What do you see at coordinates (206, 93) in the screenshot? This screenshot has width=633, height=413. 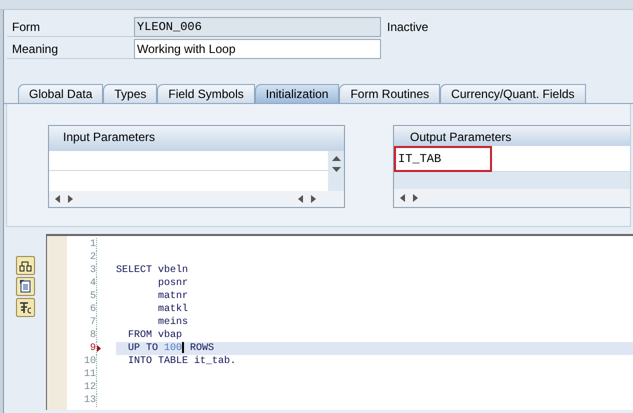 I see `tab: Field Symbols` at bounding box center [206, 93].